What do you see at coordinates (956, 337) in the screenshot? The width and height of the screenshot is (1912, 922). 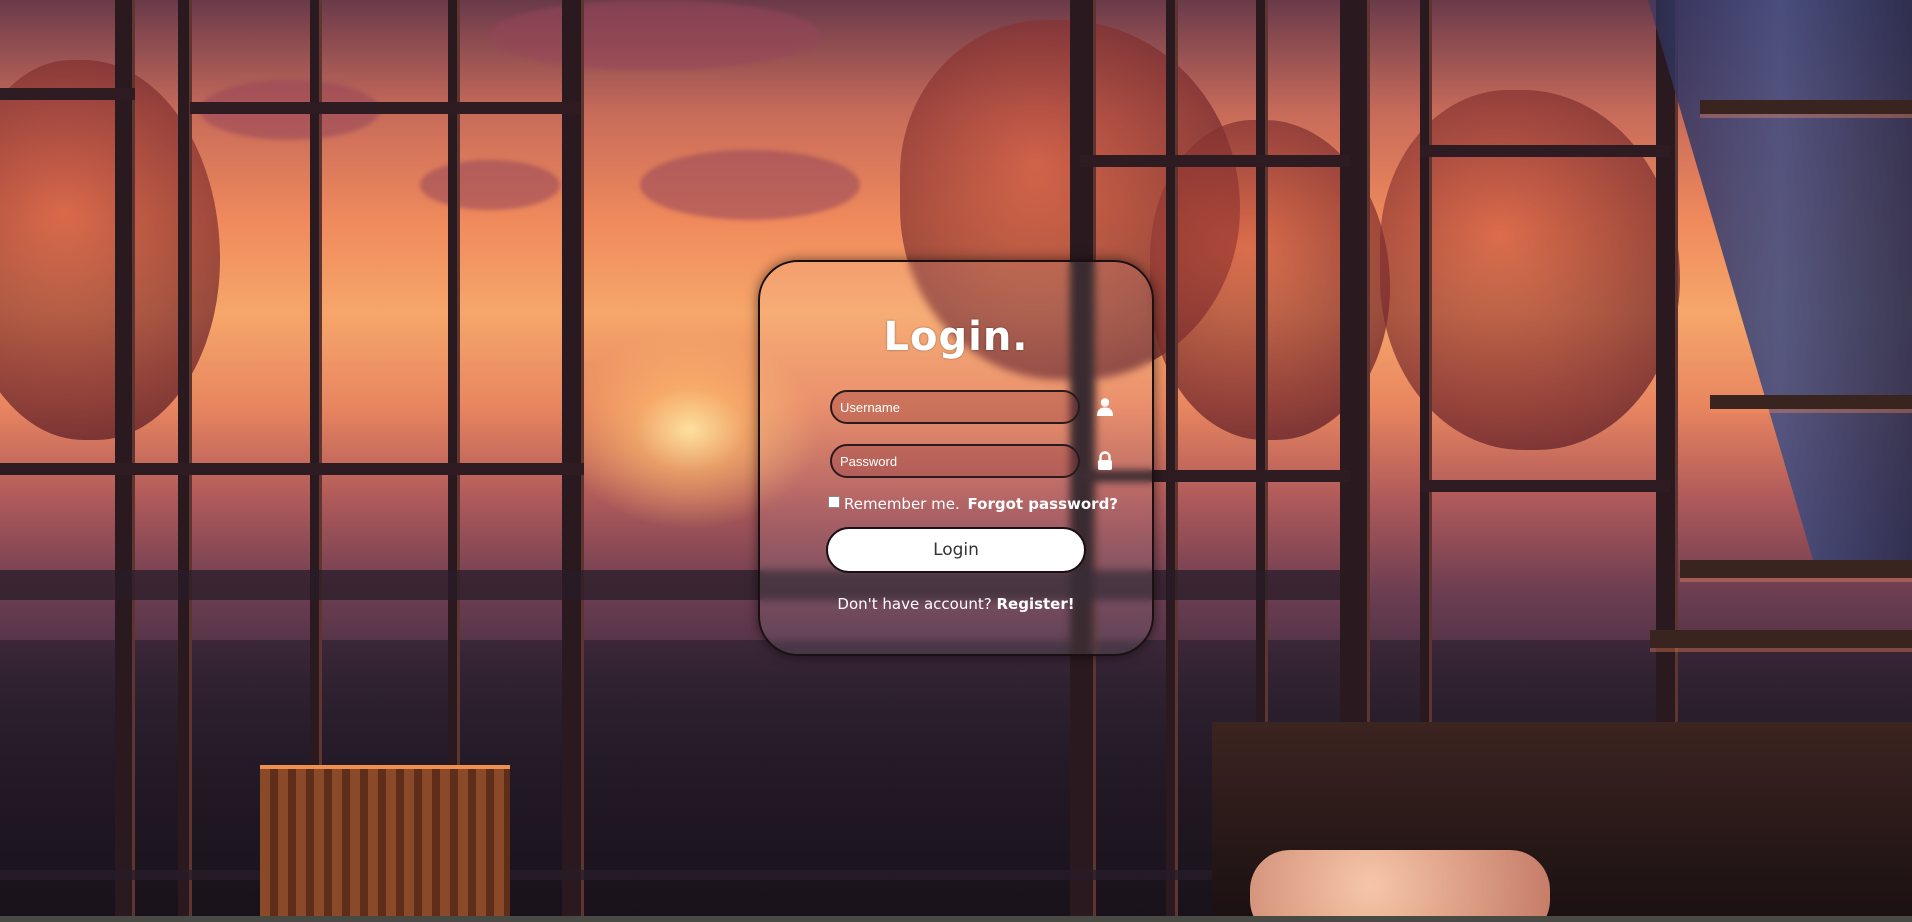 I see `login-title: Login.` at bounding box center [956, 337].